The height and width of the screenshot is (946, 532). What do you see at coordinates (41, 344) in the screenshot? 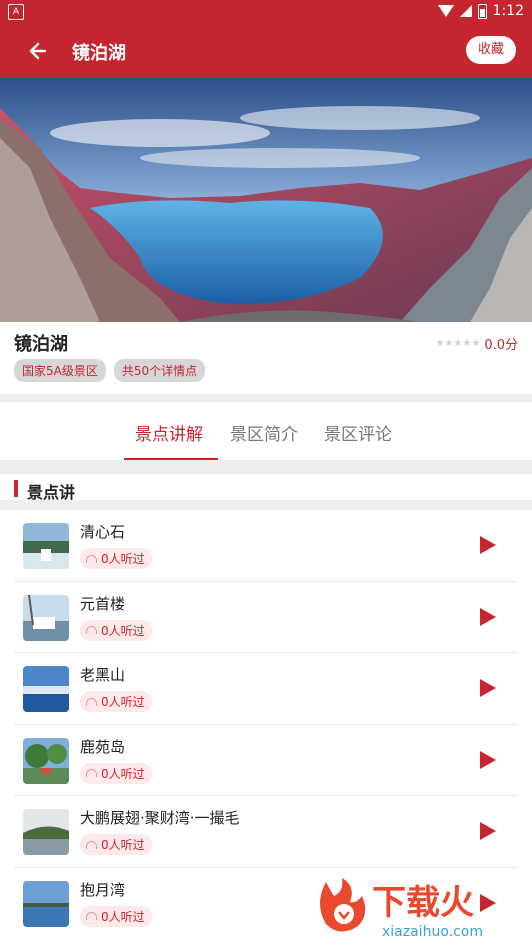
I see `spot-name: 镜泊湖` at bounding box center [41, 344].